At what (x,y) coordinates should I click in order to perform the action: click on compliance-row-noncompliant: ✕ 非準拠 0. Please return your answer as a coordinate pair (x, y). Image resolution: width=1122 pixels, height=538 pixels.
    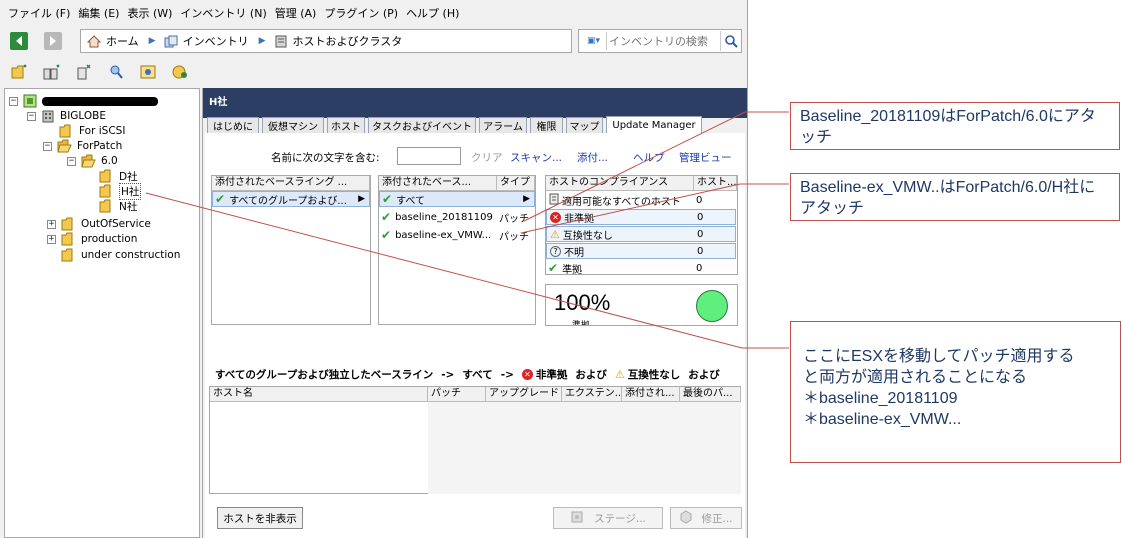
    Looking at the image, I should click on (641, 217).